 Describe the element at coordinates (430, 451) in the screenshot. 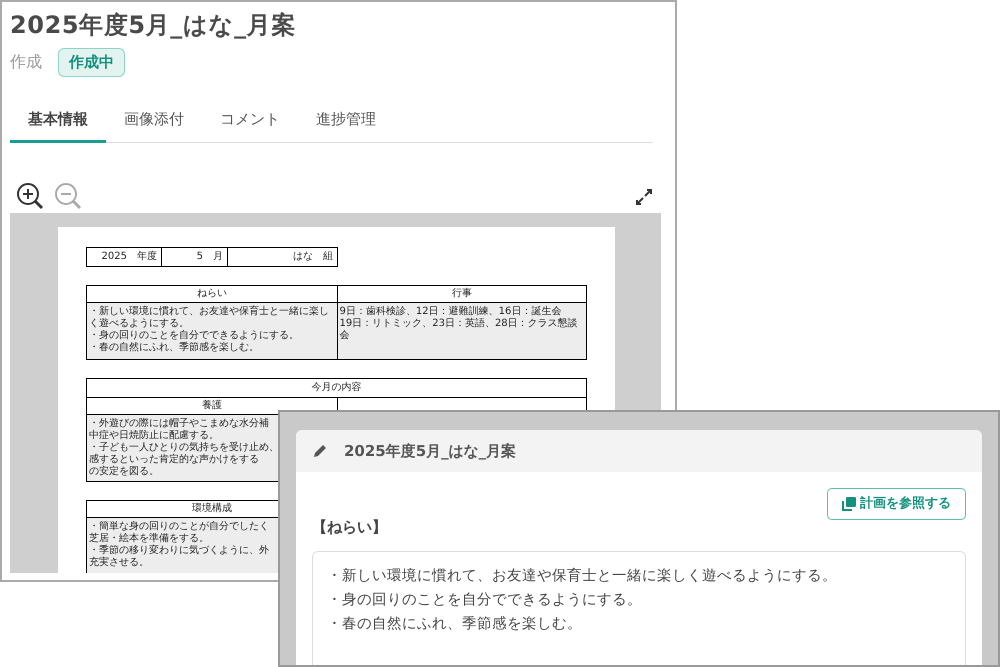

I see `dialog-title: 2025年度5月_はな_月案` at that location.